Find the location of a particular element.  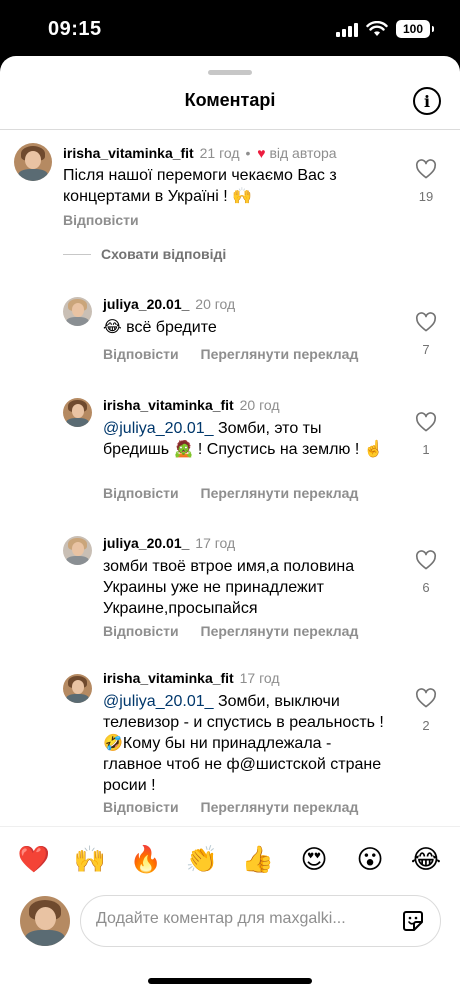

like-control: 1 is located at coordinates (426, 434).